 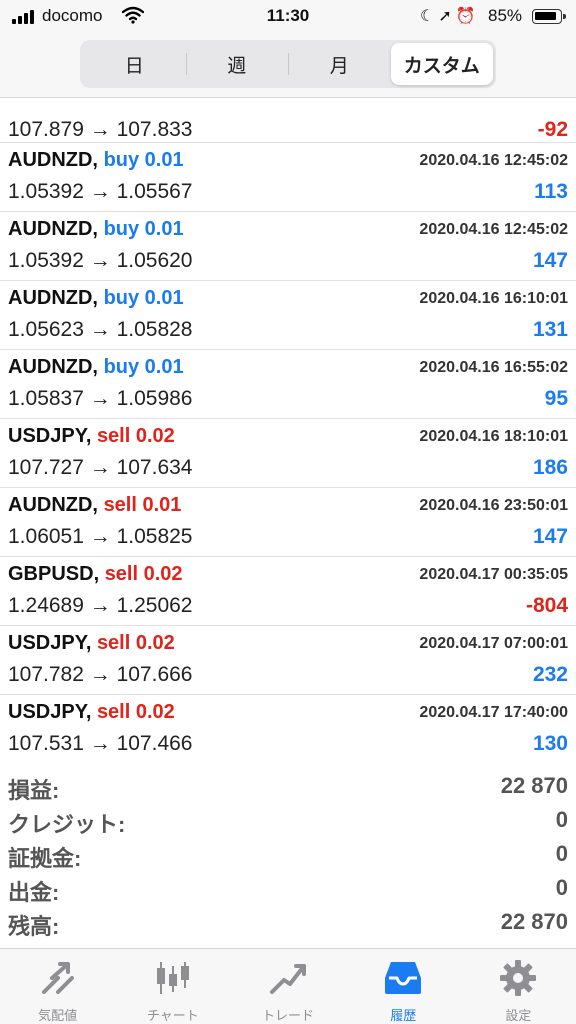 What do you see at coordinates (493, 505) in the screenshot?
I see `trade-time: 2020.04.16 23:50:01` at bounding box center [493, 505].